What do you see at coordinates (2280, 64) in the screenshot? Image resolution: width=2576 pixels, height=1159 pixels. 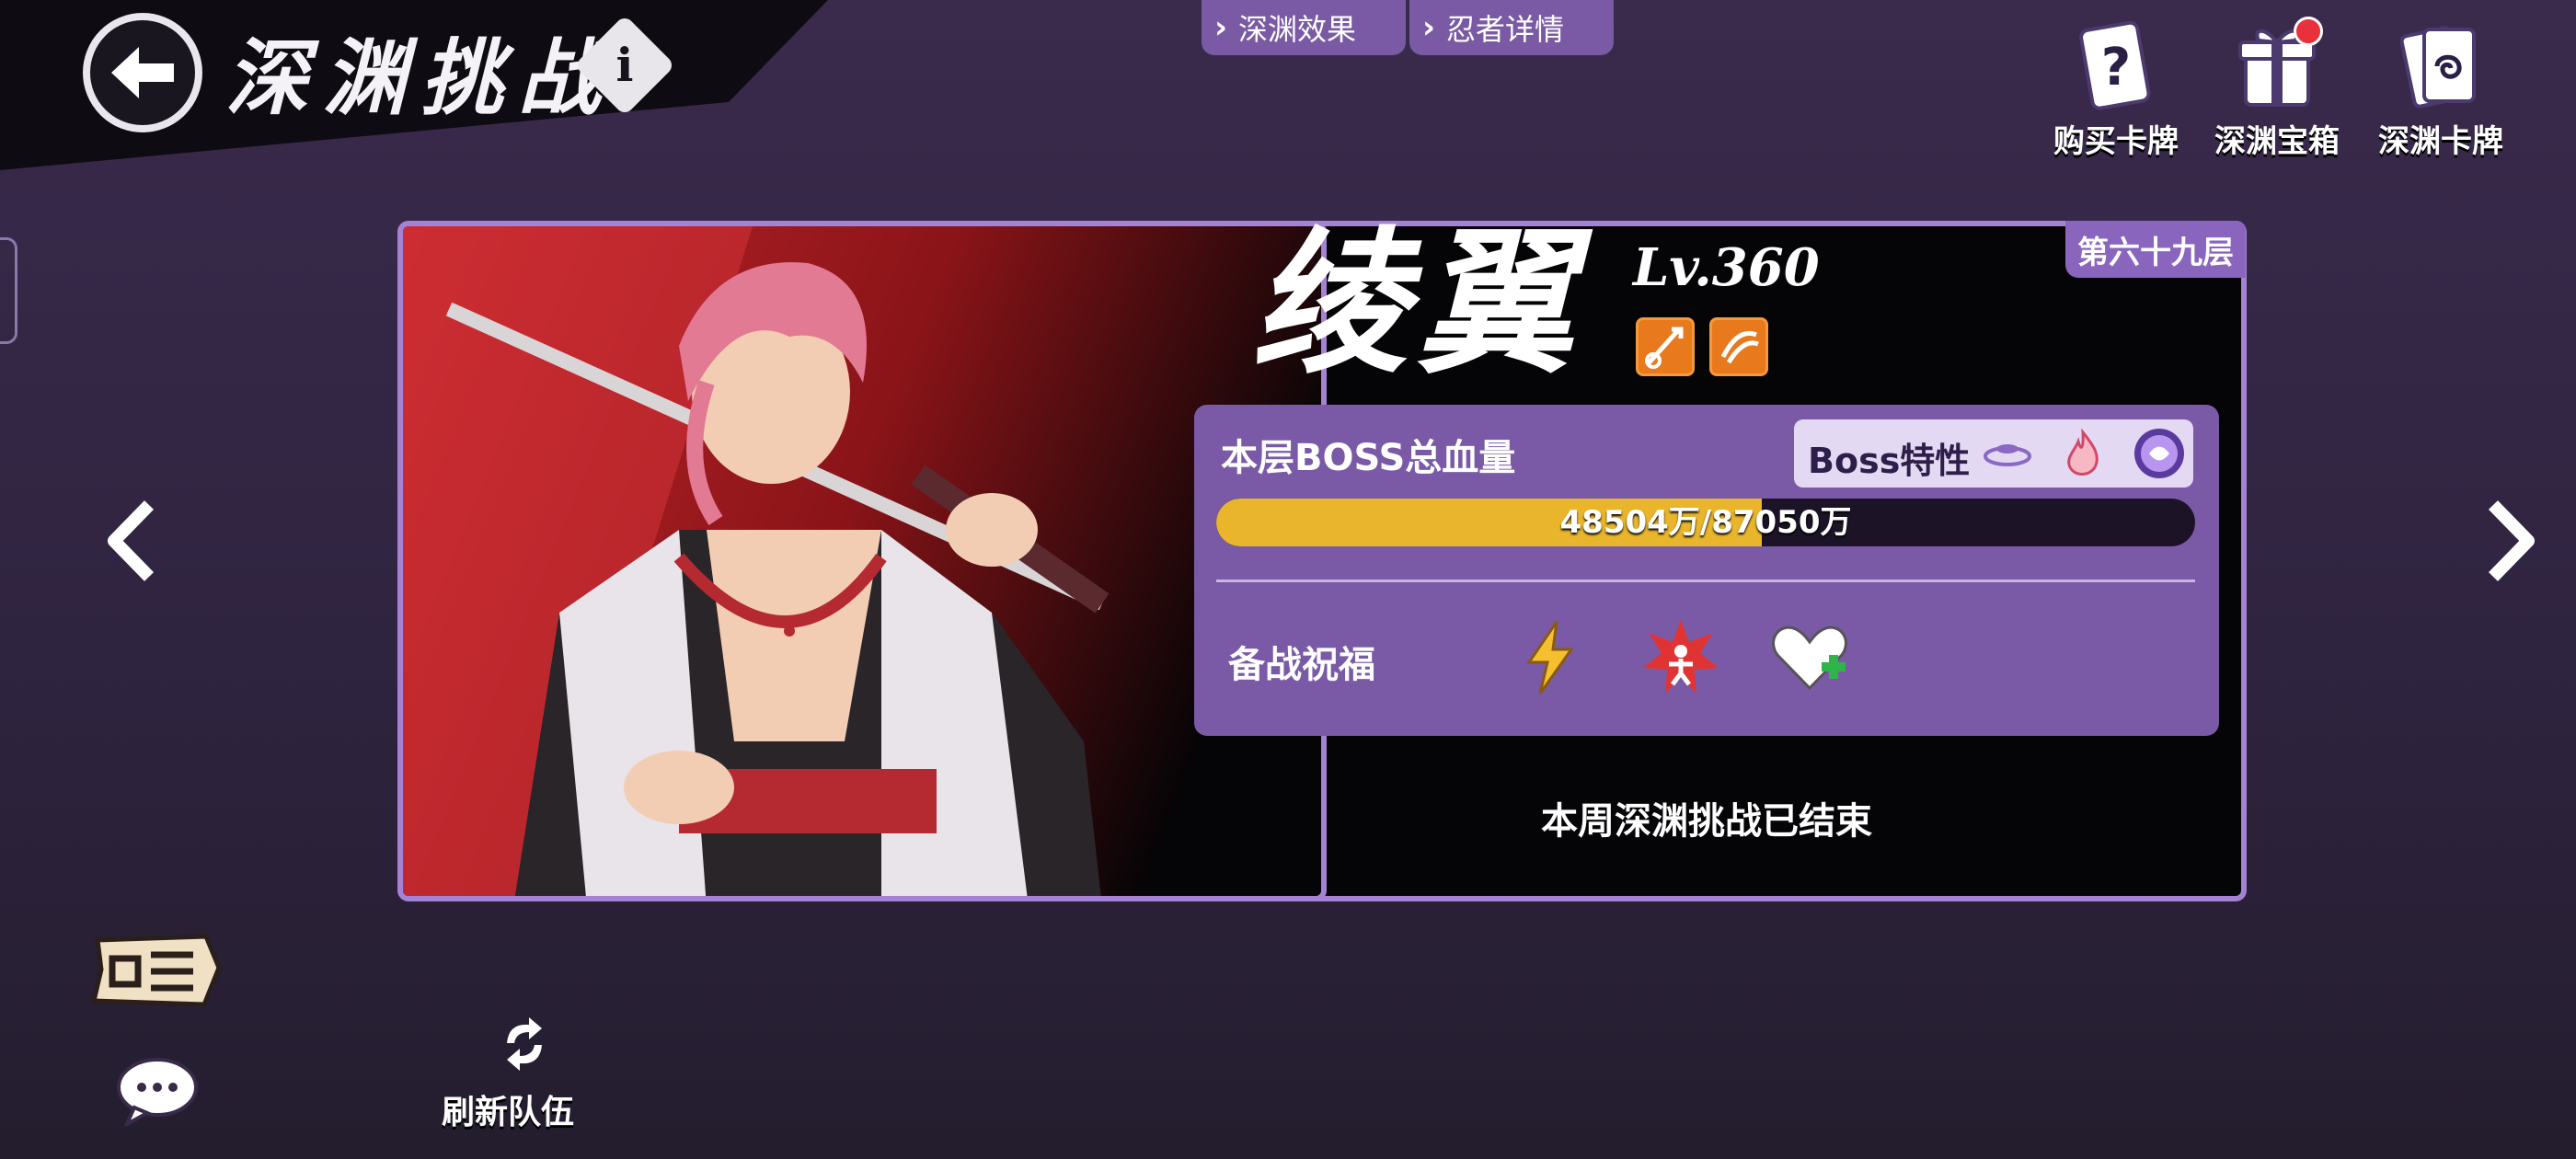 I see `gift-box-icon` at bounding box center [2280, 64].